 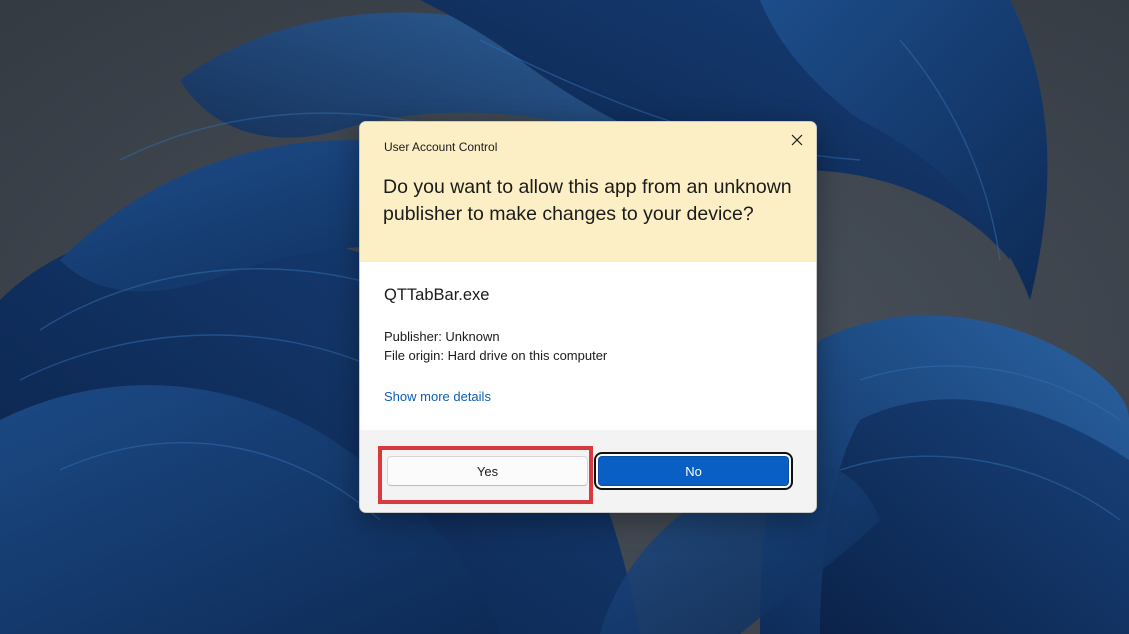 I want to click on no-button: No, so click(x=693, y=471).